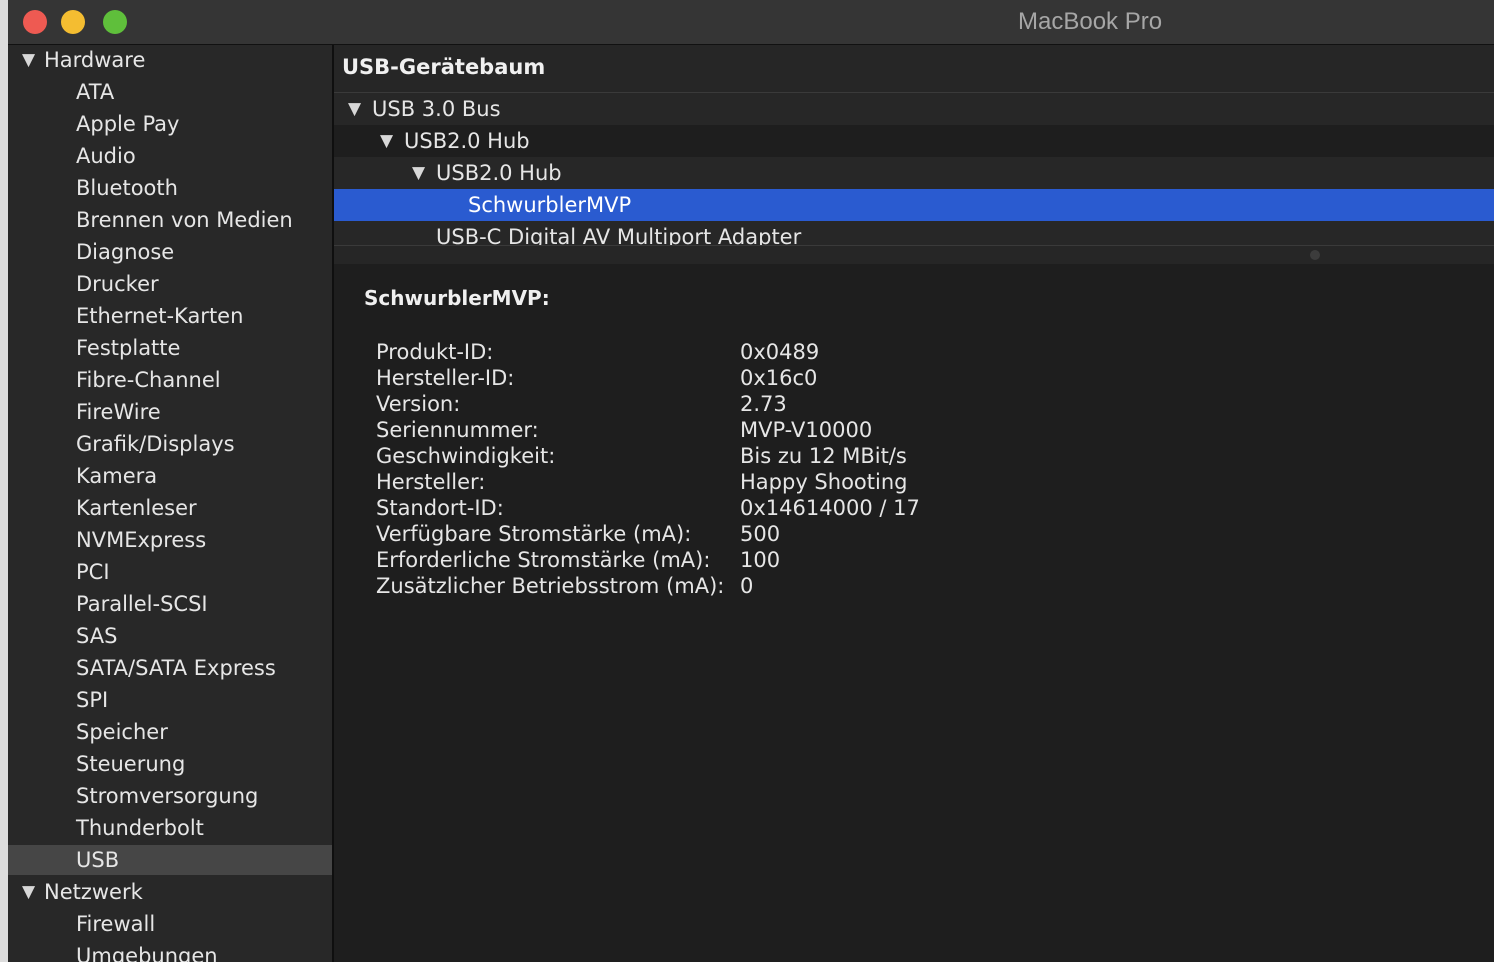  What do you see at coordinates (170, 476) in the screenshot?
I see `sidebar-item-kamera: Kamera` at bounding box center [170, 476].